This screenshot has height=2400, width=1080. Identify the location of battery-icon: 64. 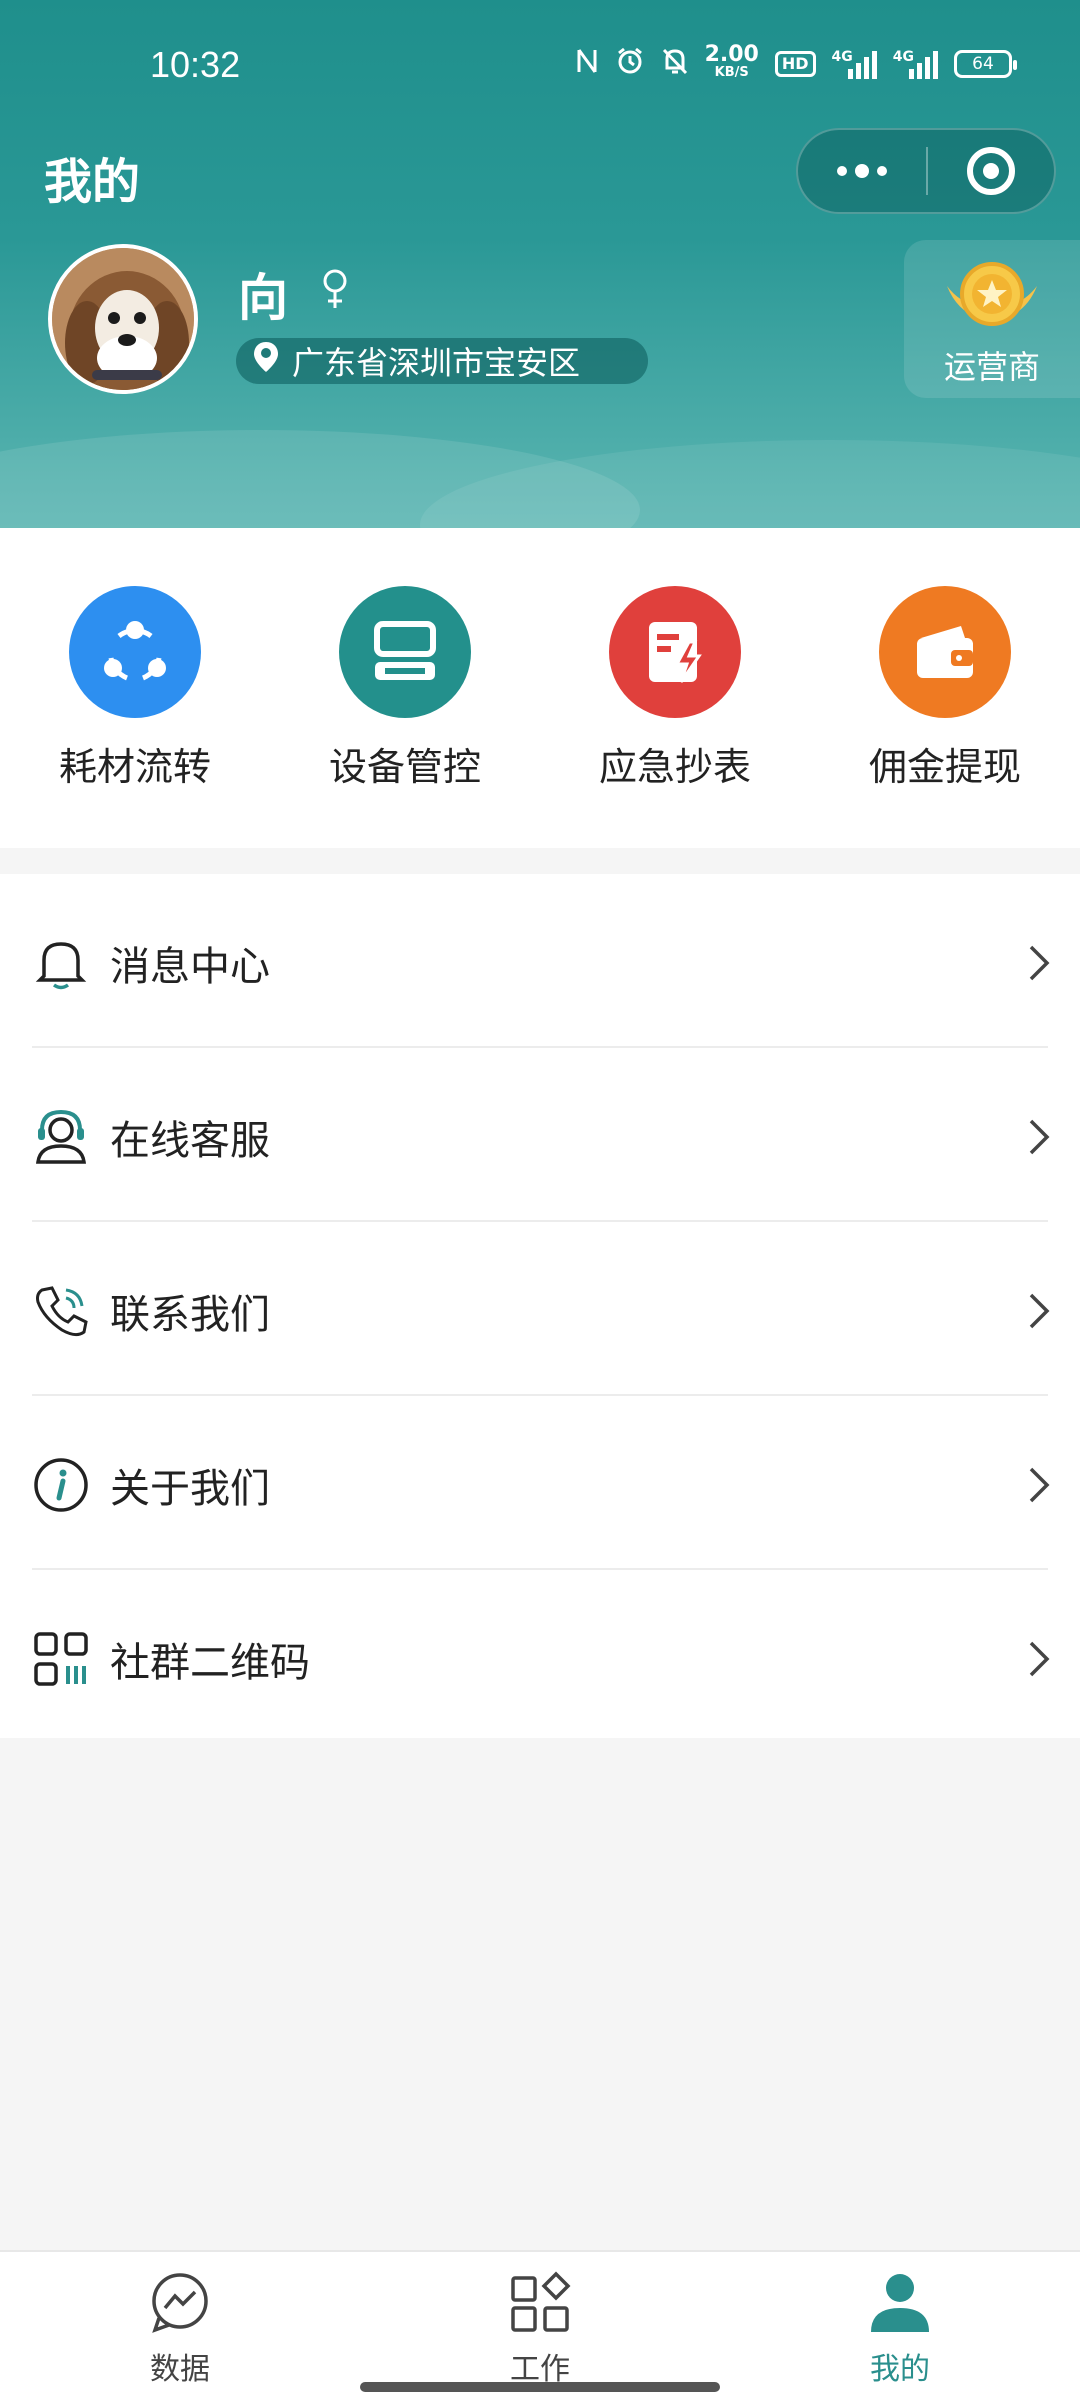
(985, 64).